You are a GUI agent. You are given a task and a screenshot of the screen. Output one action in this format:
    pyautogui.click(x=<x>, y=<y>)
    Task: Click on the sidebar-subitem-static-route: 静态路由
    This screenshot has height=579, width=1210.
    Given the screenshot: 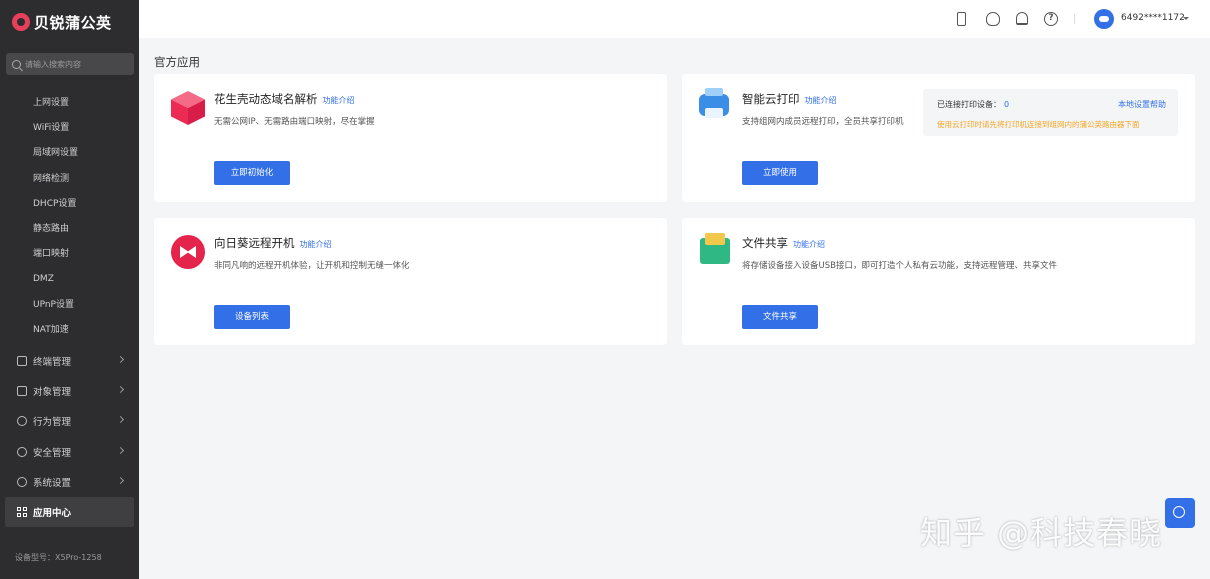 What is the action you would take?
    pyautogui.click(x=69, y=229)
    